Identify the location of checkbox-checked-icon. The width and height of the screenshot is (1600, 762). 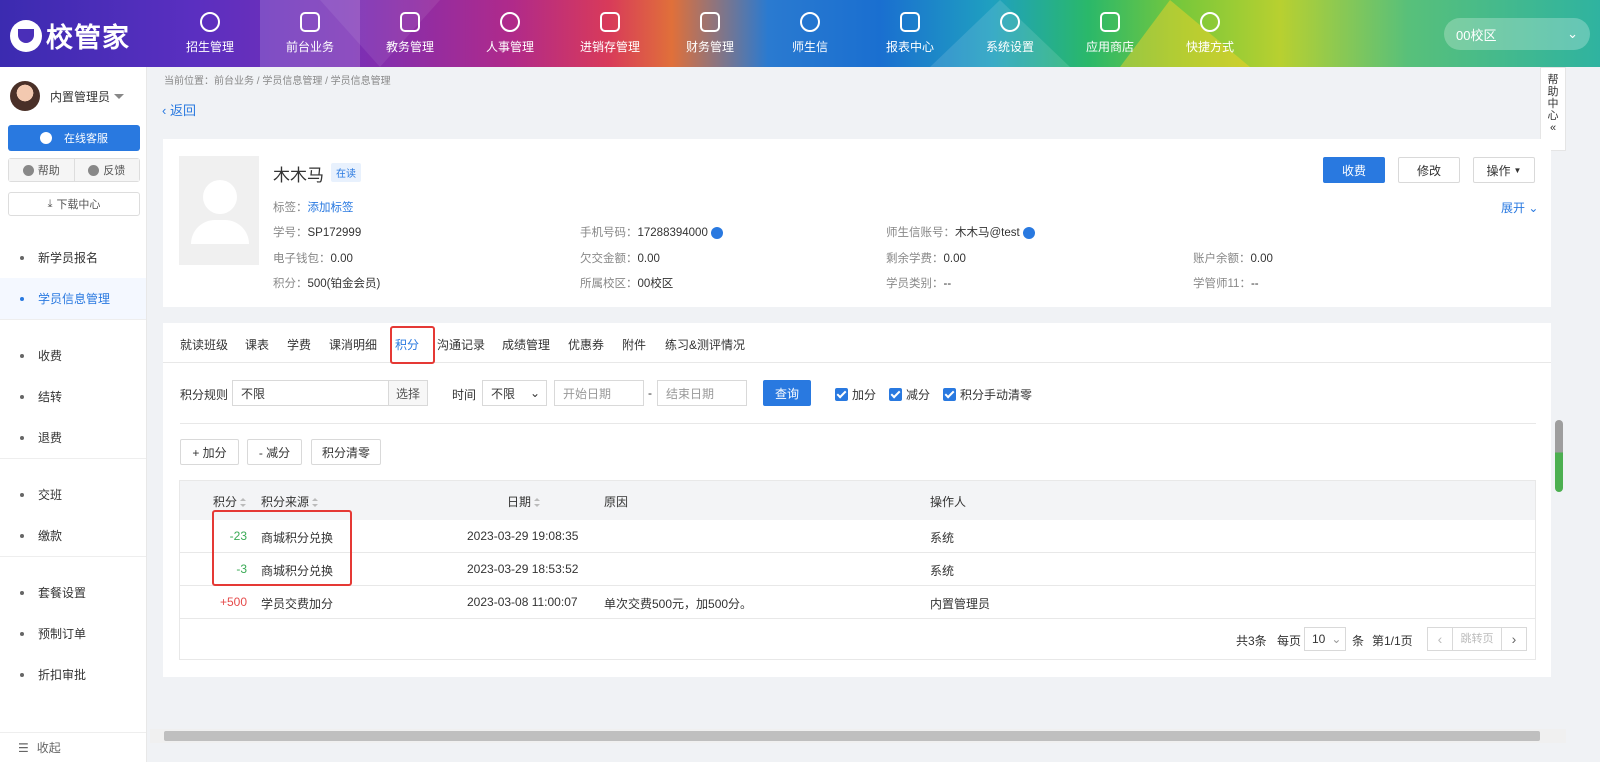
(841, 394).